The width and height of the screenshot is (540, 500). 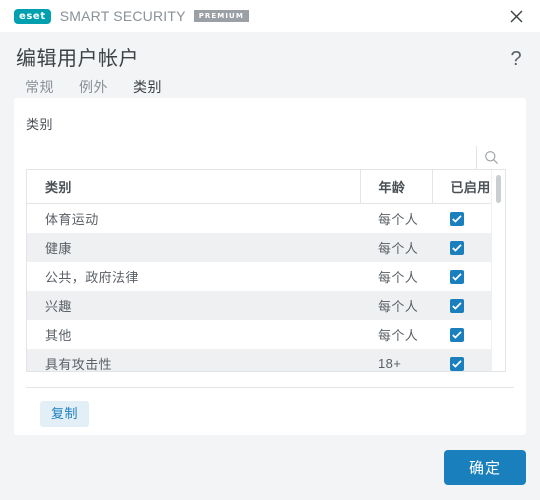 What do you see at coordinates (193, 360) in the screenshot?
I see `cell-category: 具有攻击性` at bounding box center [193, 360].